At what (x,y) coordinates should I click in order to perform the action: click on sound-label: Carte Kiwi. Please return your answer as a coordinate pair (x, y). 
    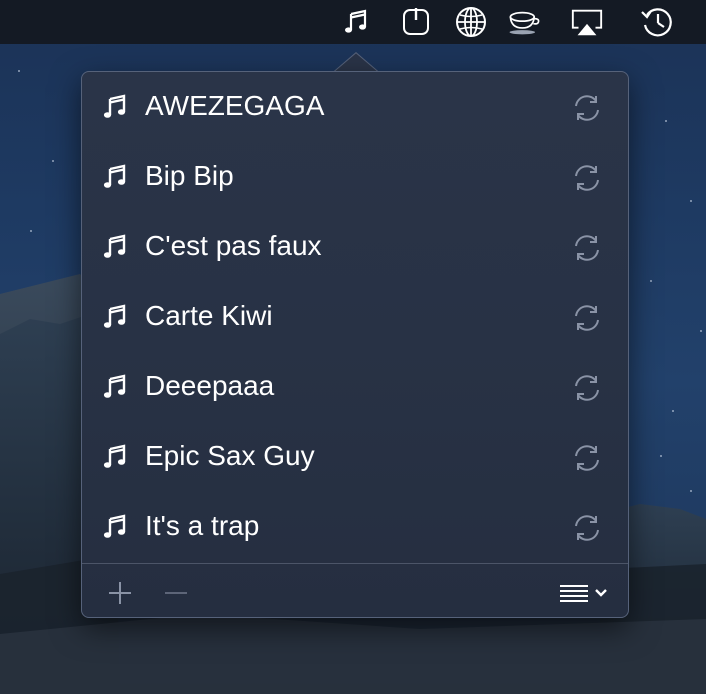
    Looking at the image, I should click on (209, 315).